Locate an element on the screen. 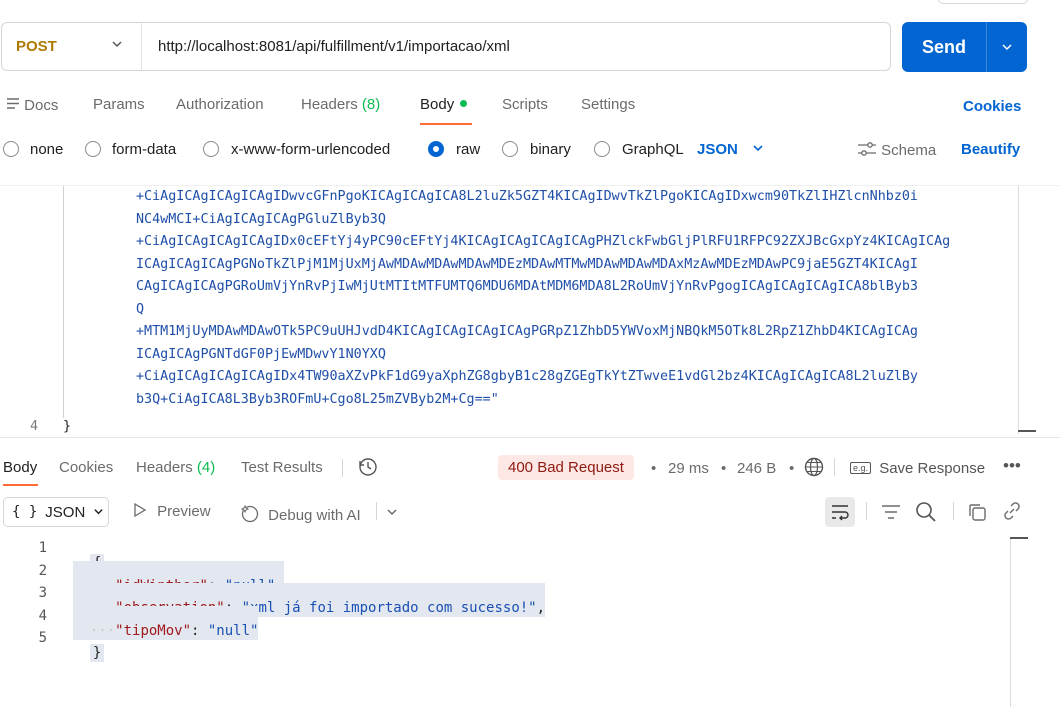 This screenshot has width=1060, height=707. preview-button: Preview is located at coordinates (172, 511).